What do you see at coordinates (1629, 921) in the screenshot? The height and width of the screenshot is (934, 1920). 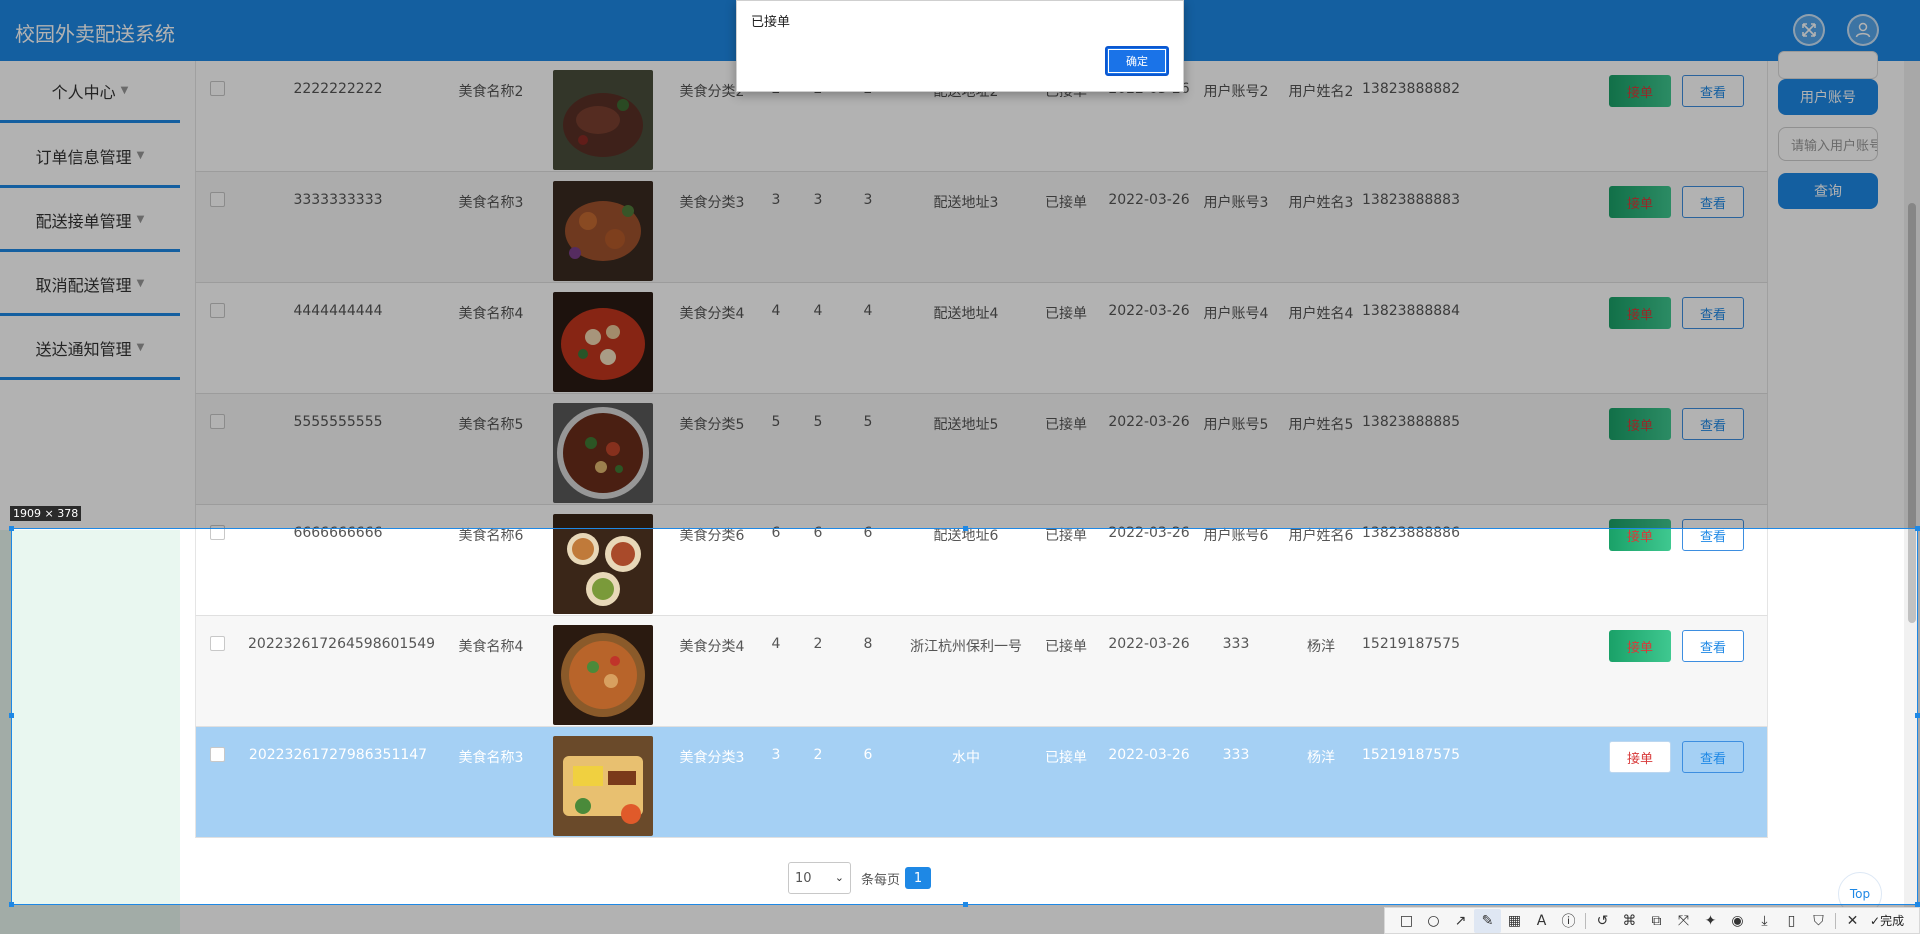 I see `ocr-icon: ⌘` at bounding box center [1629, 921].